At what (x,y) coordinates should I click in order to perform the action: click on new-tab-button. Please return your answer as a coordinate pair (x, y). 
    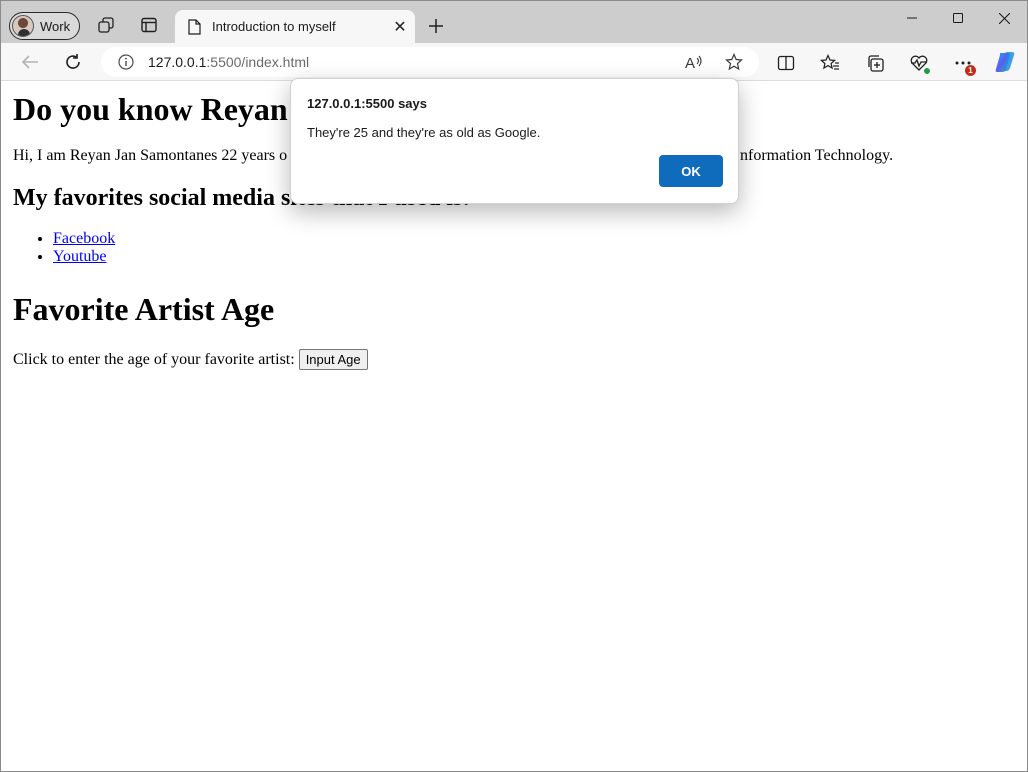
    Looking at the image, I should click on (436, 26).